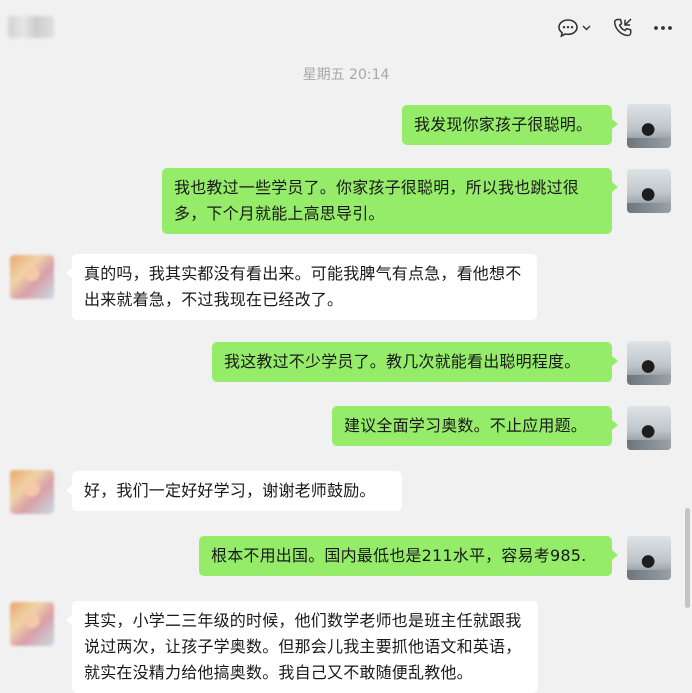  I want to click on chat-info-button, so click(574, 28).